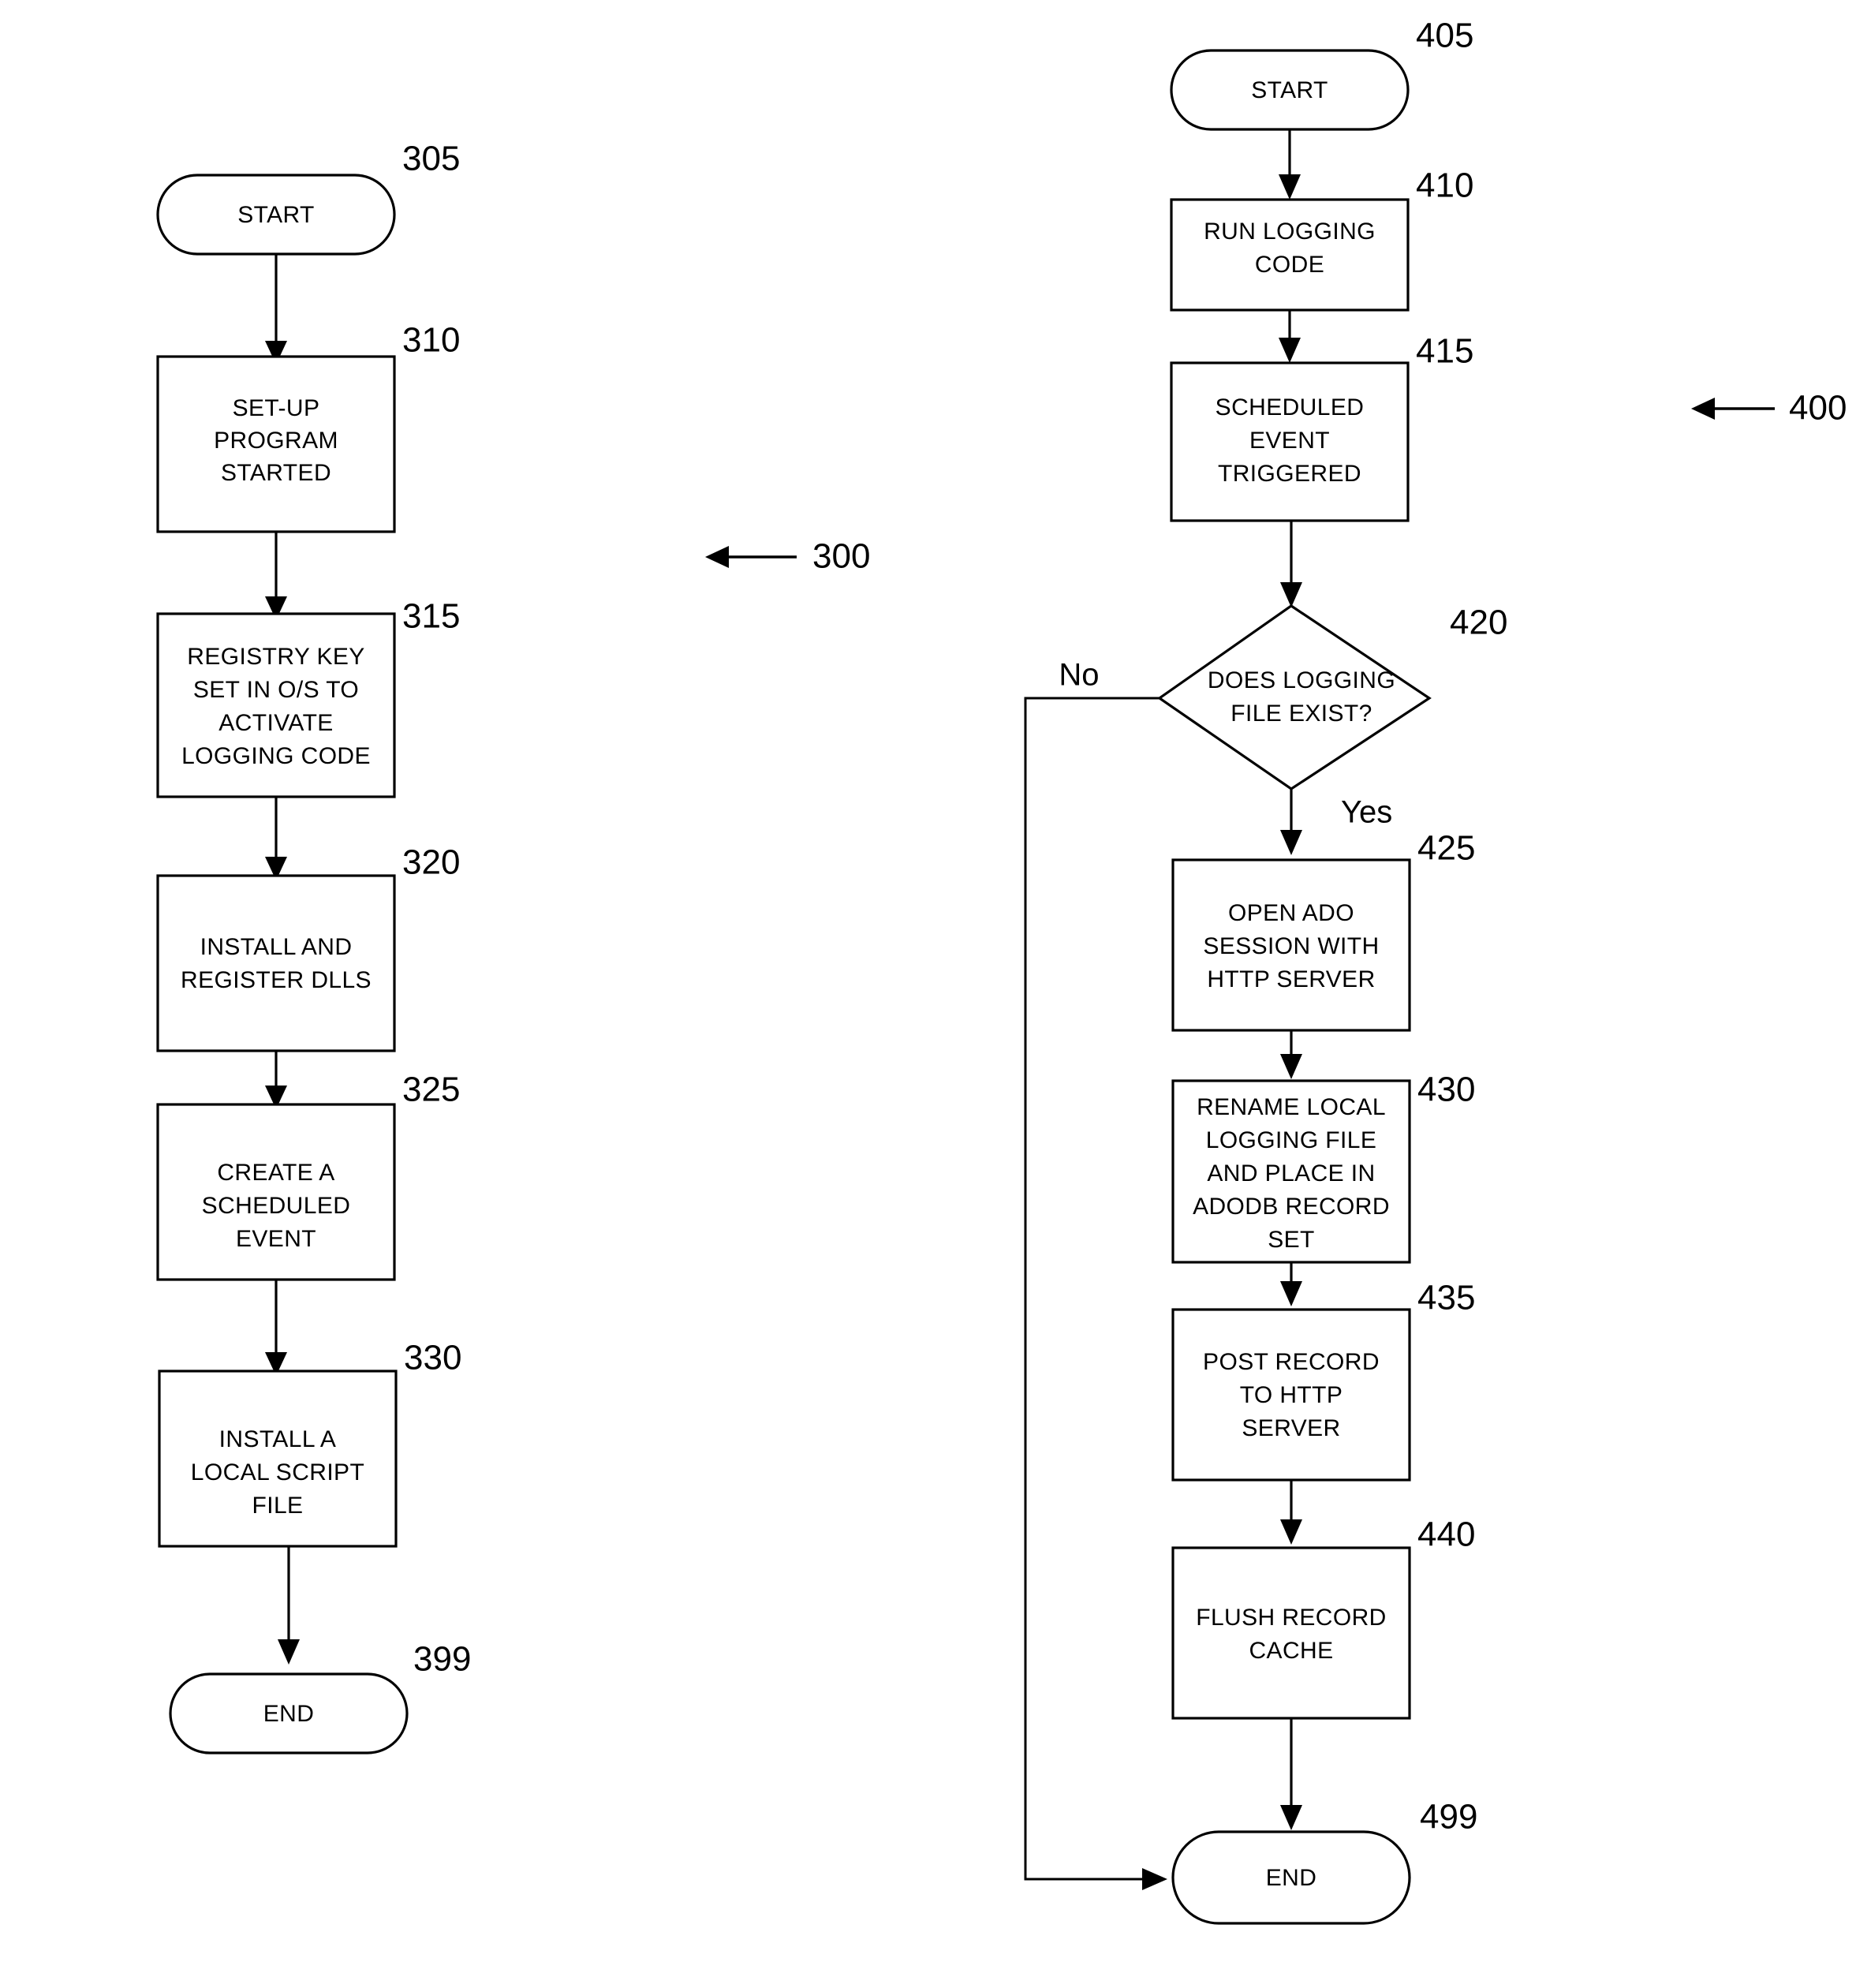  What do you see at coordinates (276, 1192) in the screenshot?
I see `node-325-process: CREATE A SCHEDULED EVENT` at bounding box center [276, 1192].